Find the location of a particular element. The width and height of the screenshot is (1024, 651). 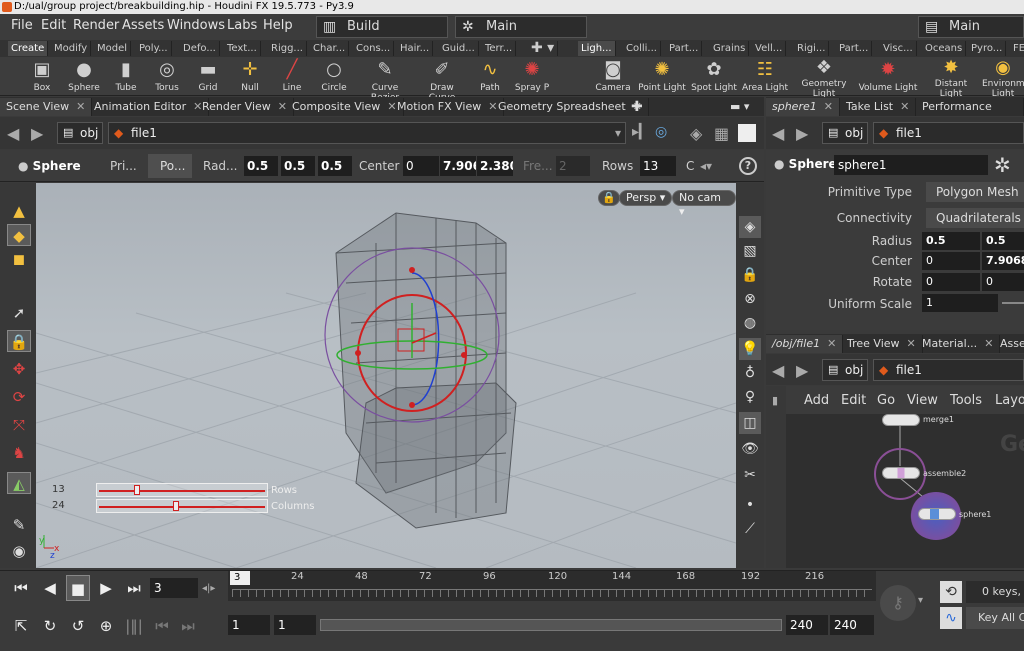

add-tab-icon: ✚ is located at coordinates (637, 107).